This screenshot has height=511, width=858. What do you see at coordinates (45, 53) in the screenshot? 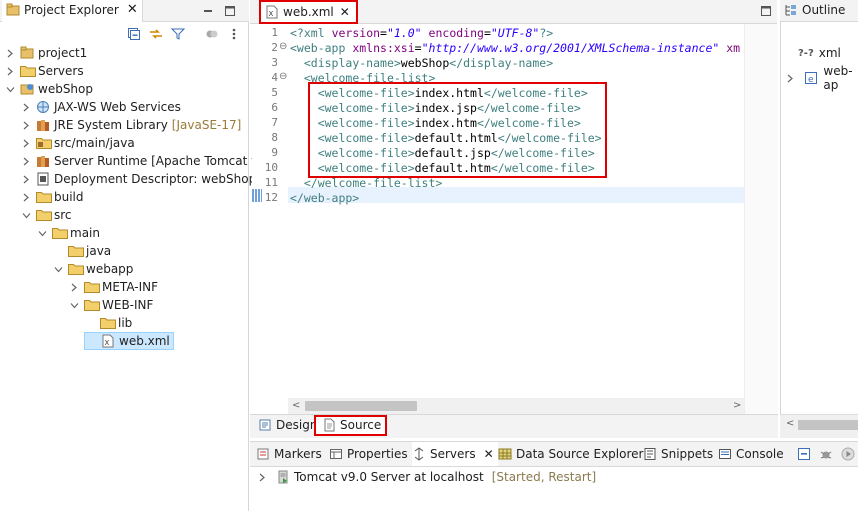
I see `tree-item-project1: project1` at bounding box center [45, 53].